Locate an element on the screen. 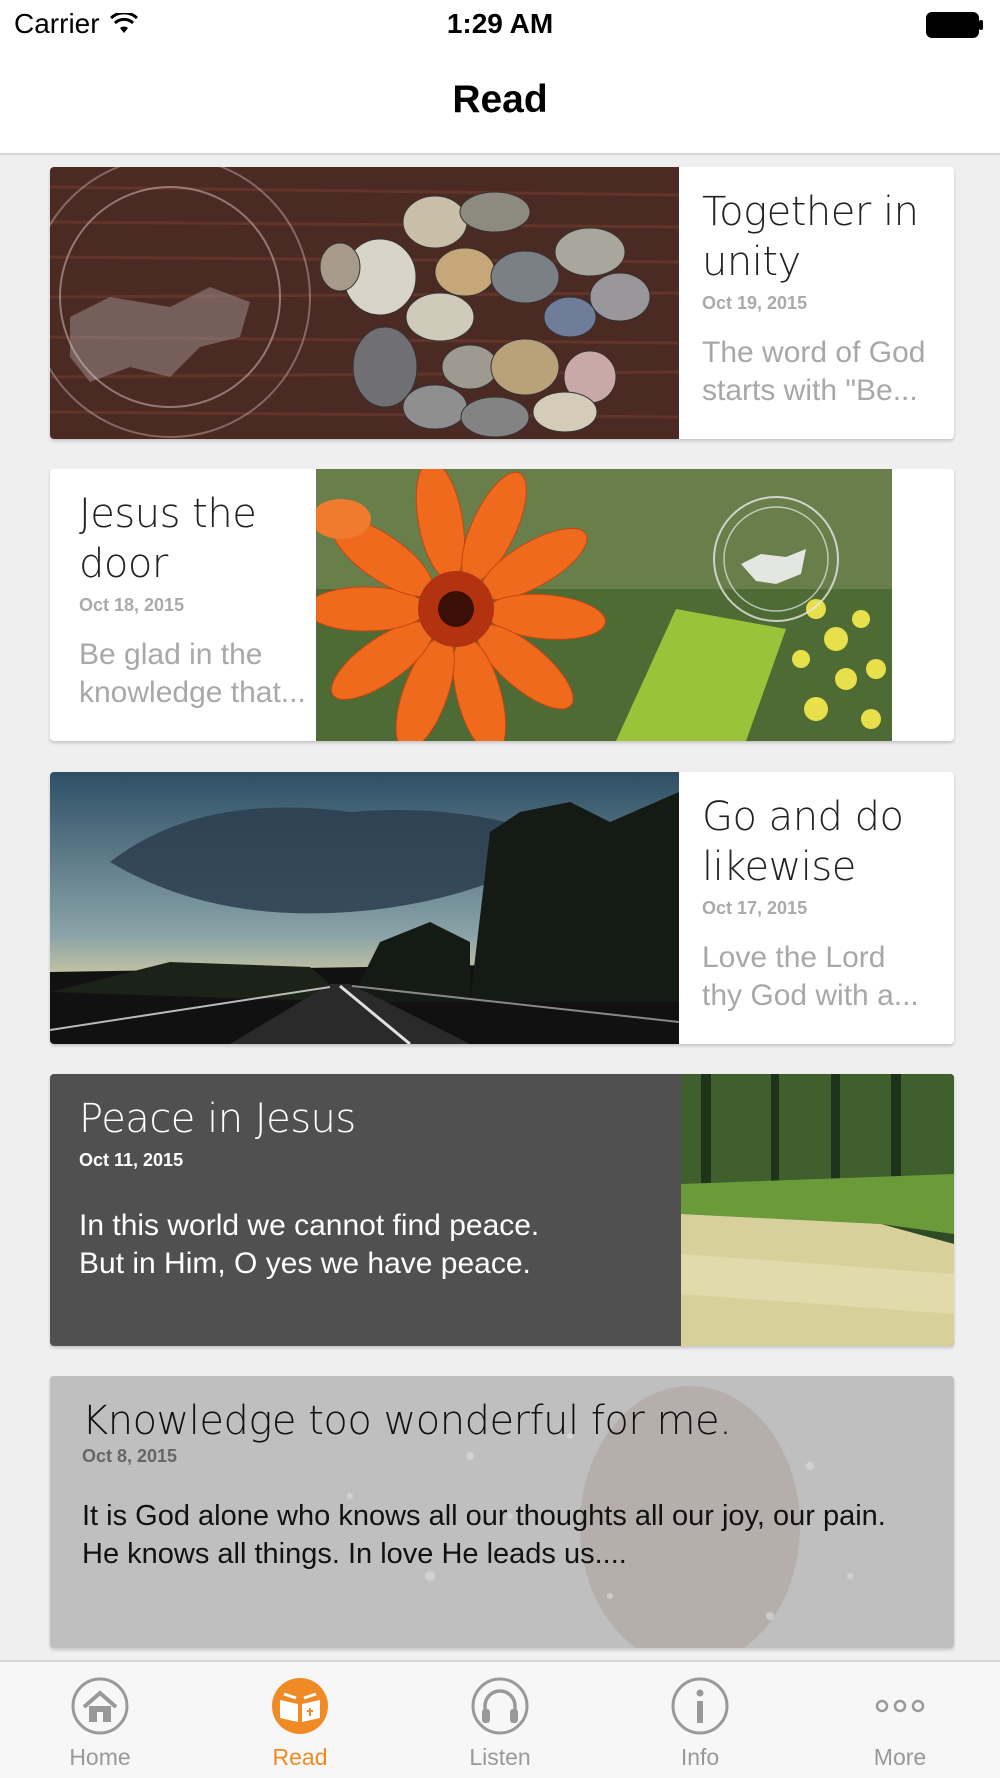 This screenshot has width=1000, height=1778. status-time: 1:29 AM is located at coordinates (500, 23).